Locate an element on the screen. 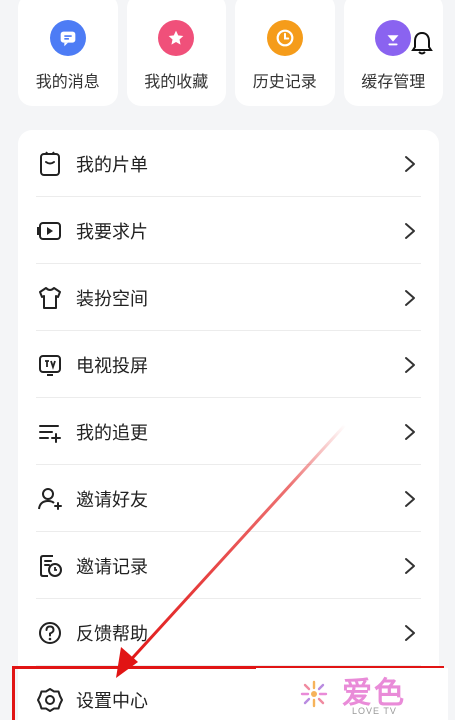 This screenshot has width=455, height=720. tile-my-messages: 我的消息 is located at coordinates (68, 53).